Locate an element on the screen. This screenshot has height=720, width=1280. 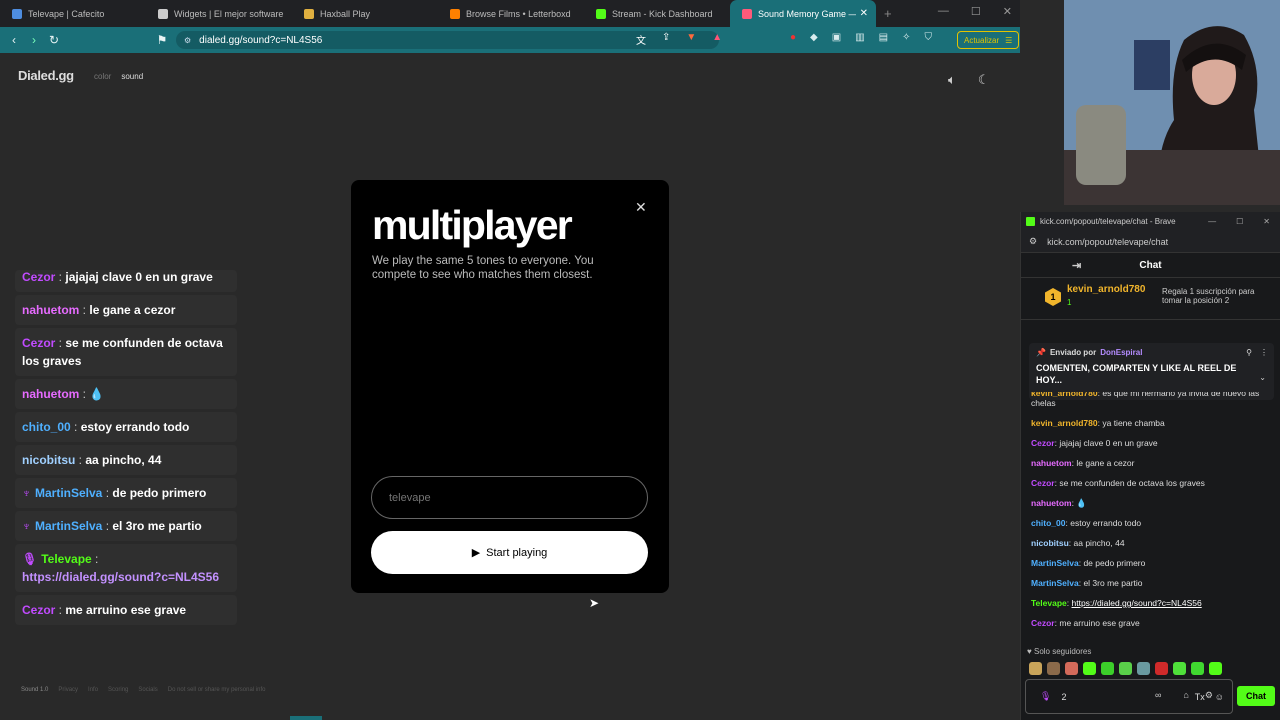
settings-icon: ⚙ is located at coordinates (1209, 695).